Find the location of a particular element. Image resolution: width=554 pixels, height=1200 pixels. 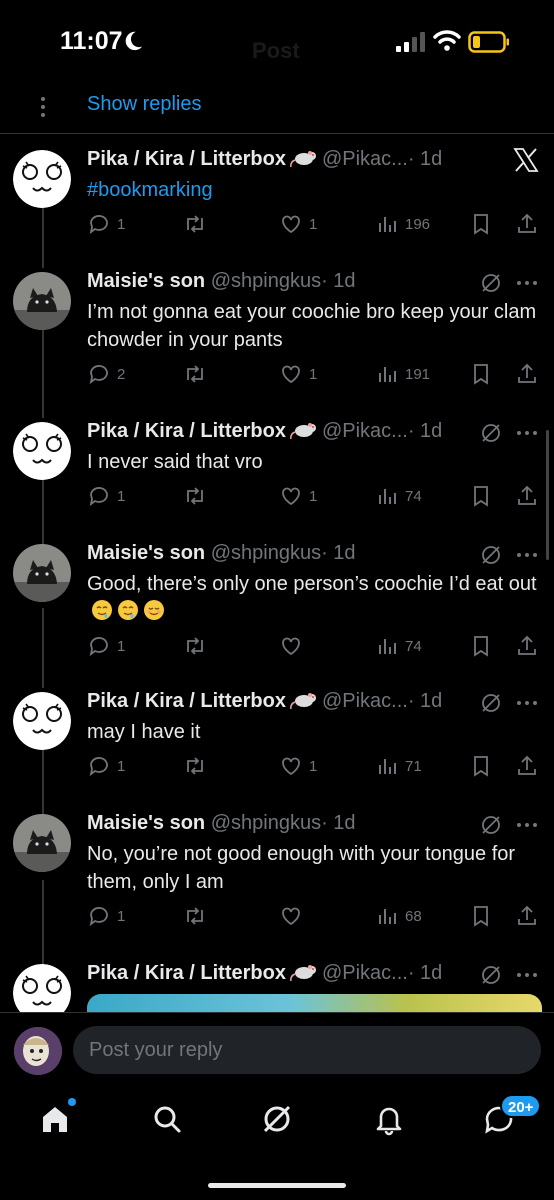

tweet-header: Pika / Kira / Litterbox @Pikac...· 1d is located at coordinates (314, 704).